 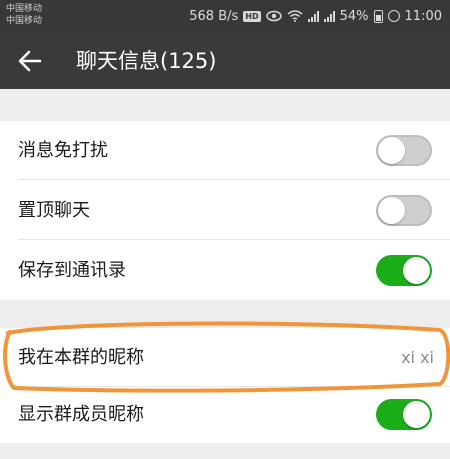 I want to click on alarm-icon, so click(x=393, y=16).